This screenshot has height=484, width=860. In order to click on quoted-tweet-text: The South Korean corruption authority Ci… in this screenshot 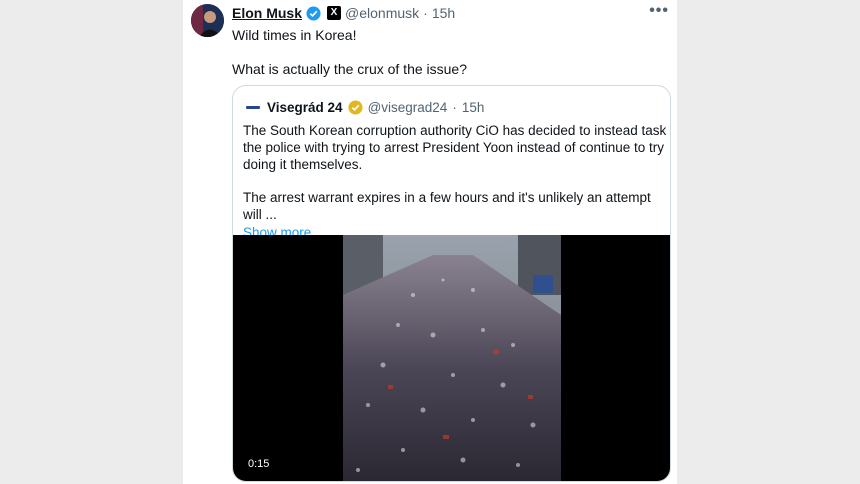, I will do `click(455, 181)`.